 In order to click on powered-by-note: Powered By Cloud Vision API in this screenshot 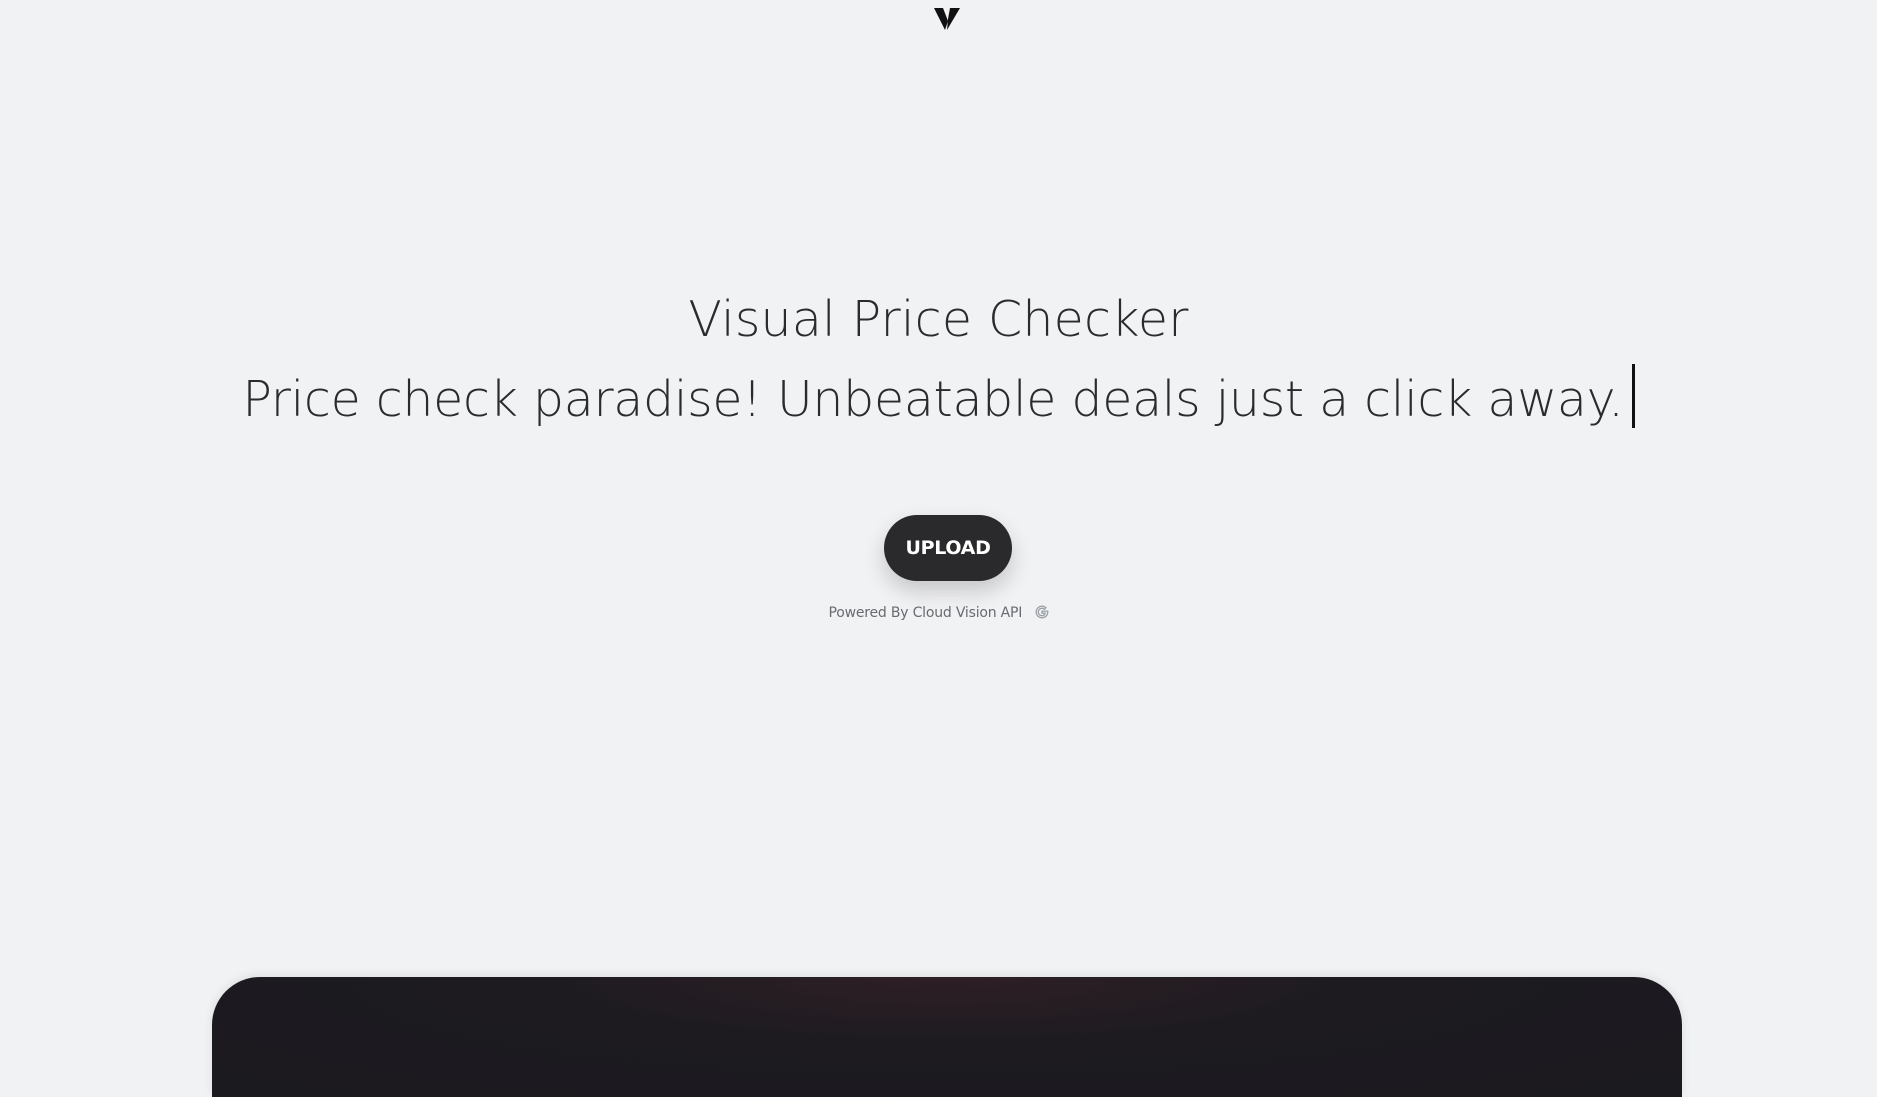, I will do `click(938, 613)`.